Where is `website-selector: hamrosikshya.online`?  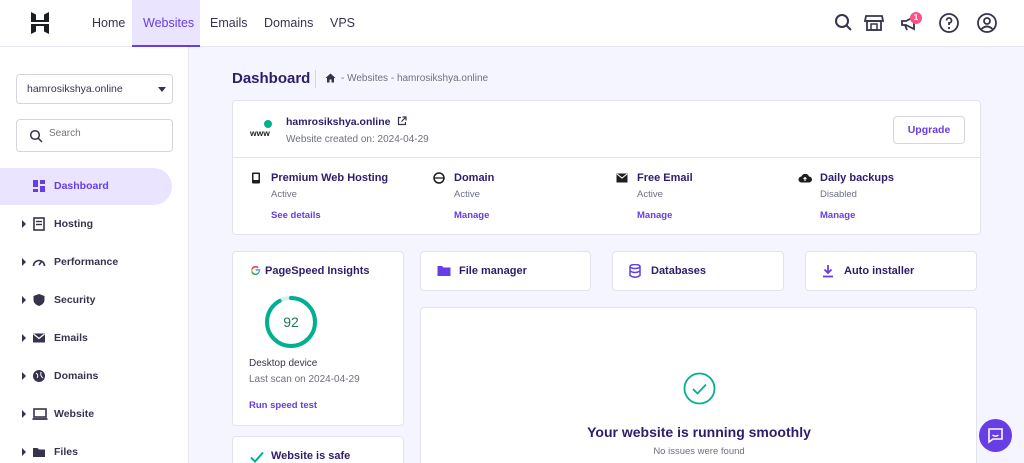 website-selector: hamrosikshya.online is located at coordinates (94, 89).